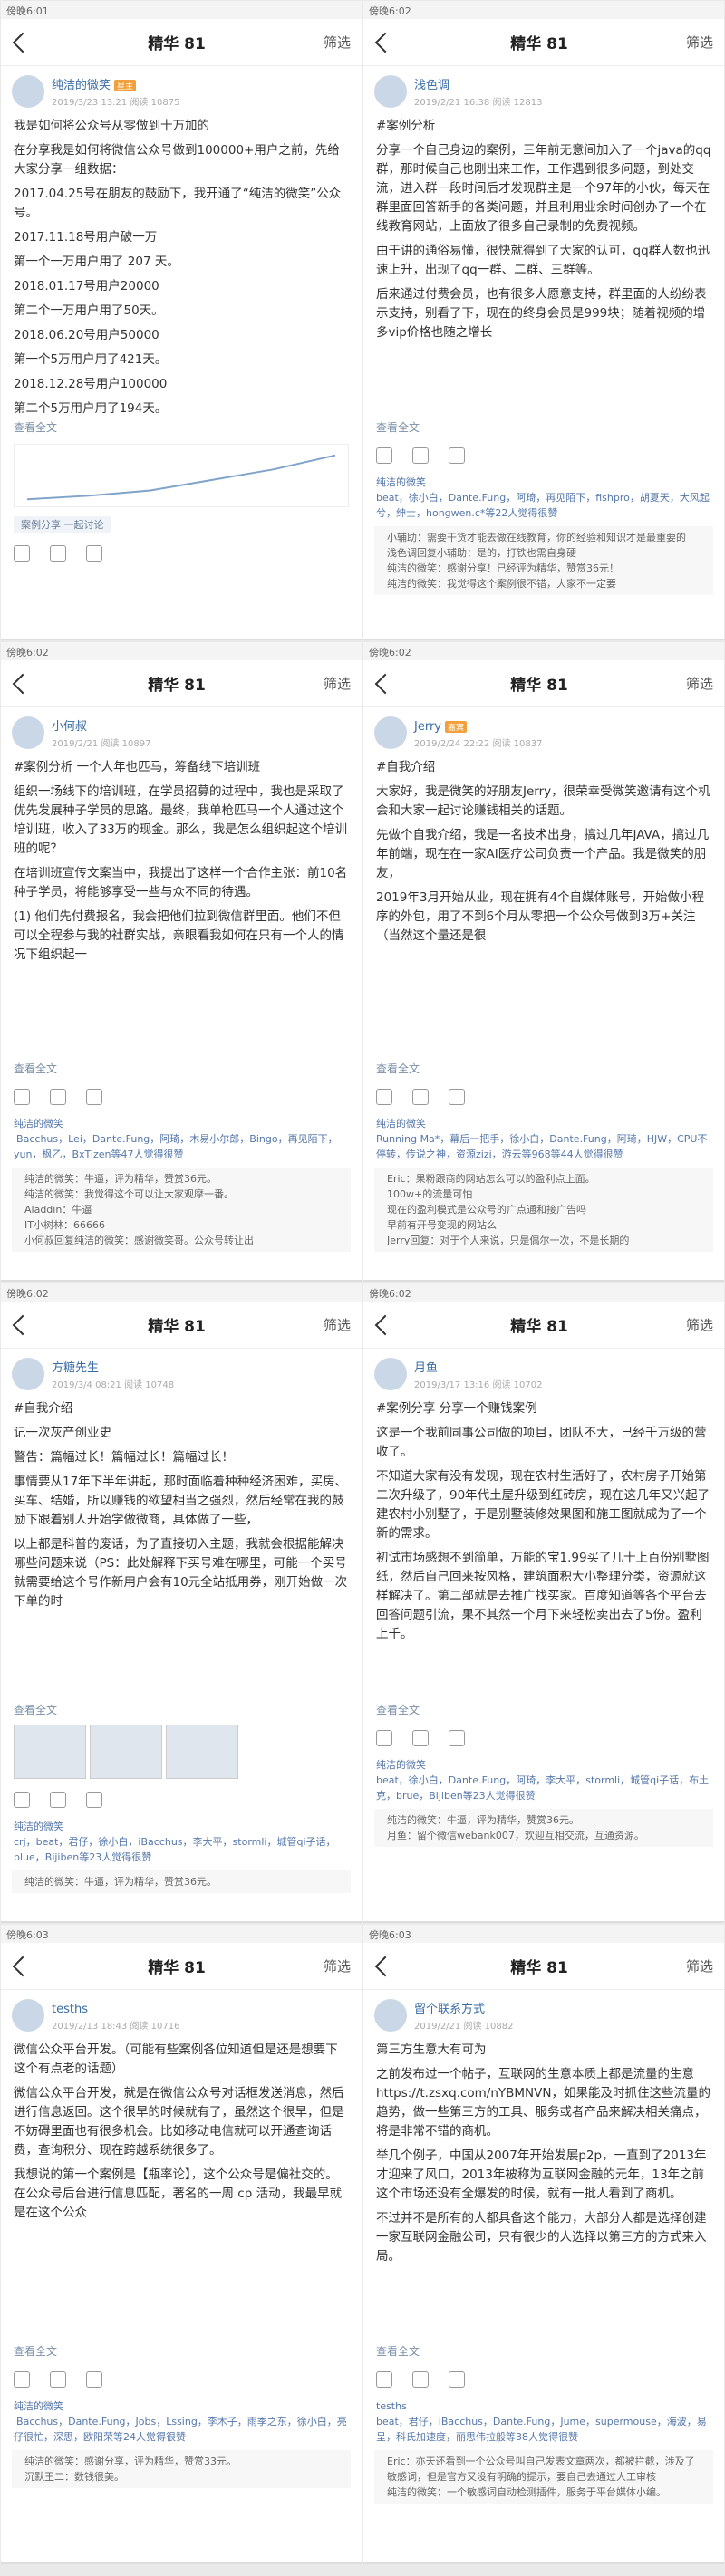 This screenshot has width=725, height=2576. I want to click on comment-item: 沉默王二：数钱很美。, so click(181, 2477).